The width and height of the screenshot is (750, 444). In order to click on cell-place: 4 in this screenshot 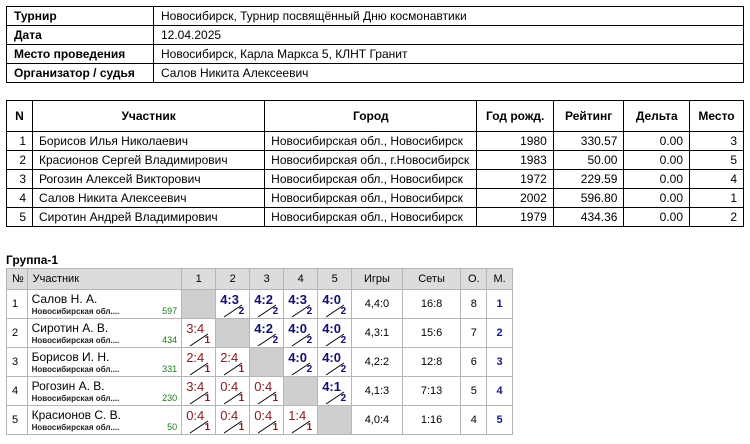, I will do `click(716, 179)`.